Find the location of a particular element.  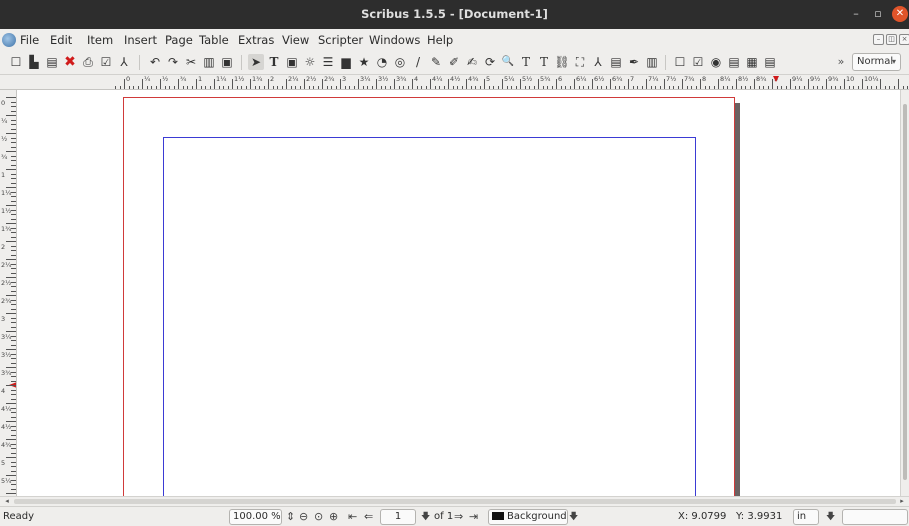

menu-edit: Edit is located at coordinates (61, 40).